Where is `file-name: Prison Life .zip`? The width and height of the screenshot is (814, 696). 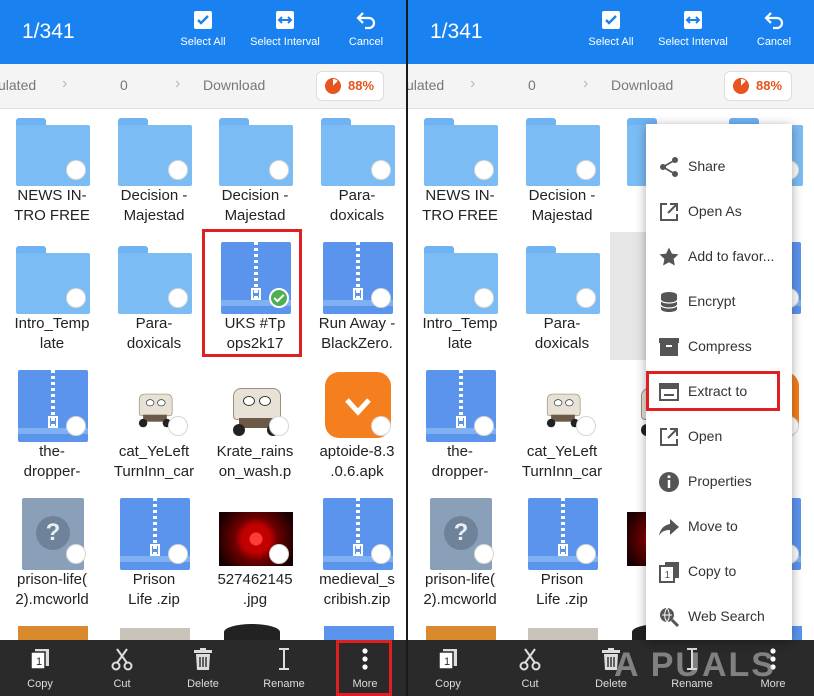 file-name: Prison Life .zip is located at coordinates (154, 589).